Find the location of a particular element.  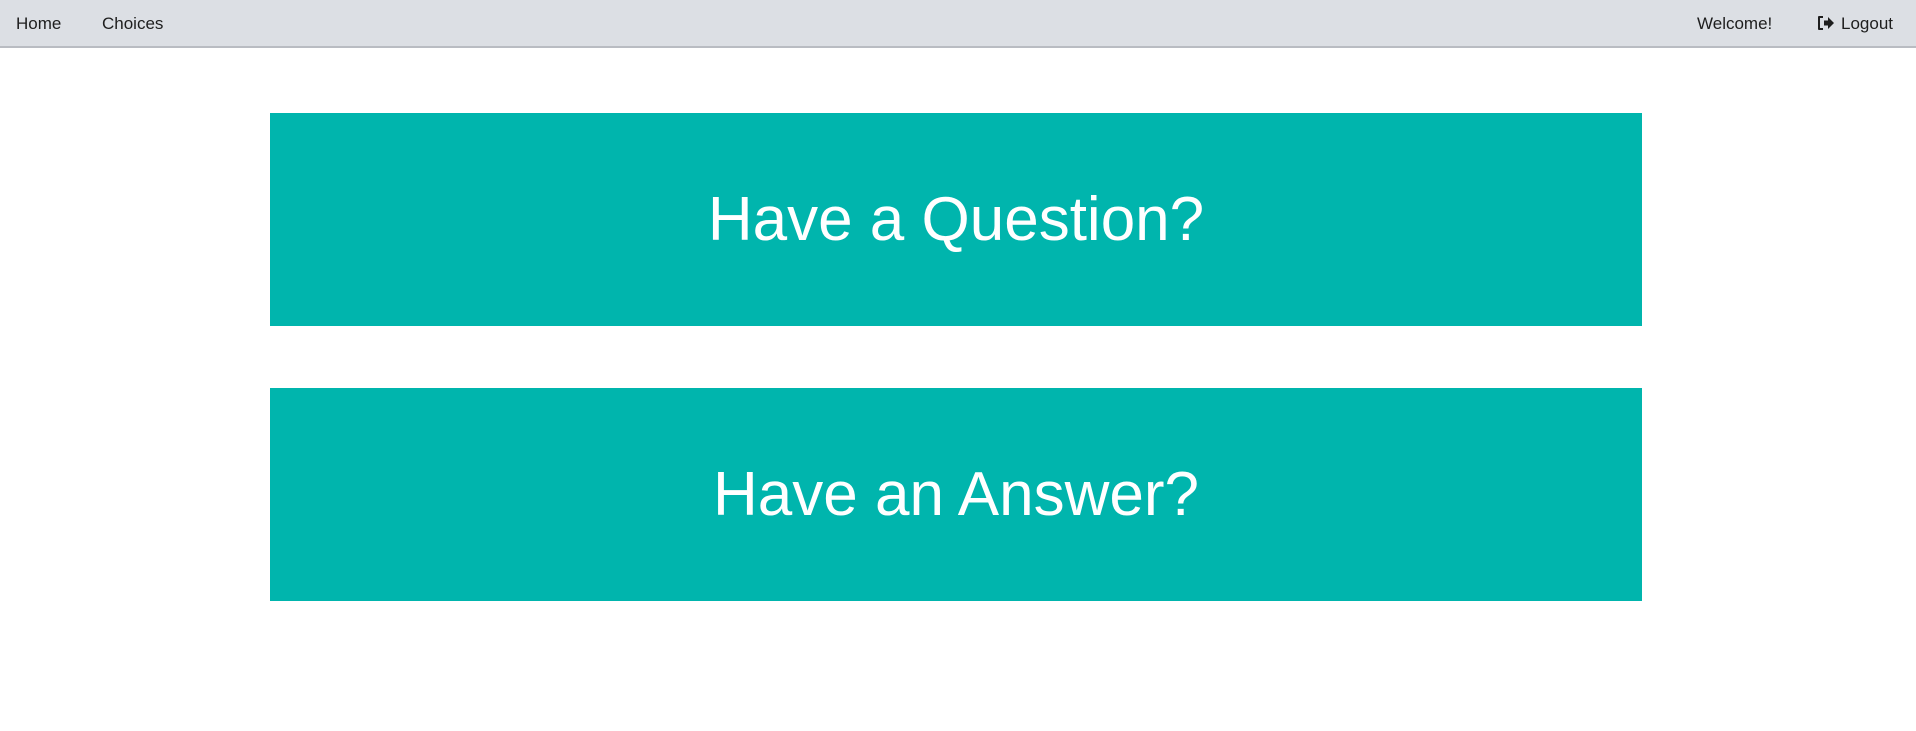

logout-label: Logout is located at coordinates (1867, 23).